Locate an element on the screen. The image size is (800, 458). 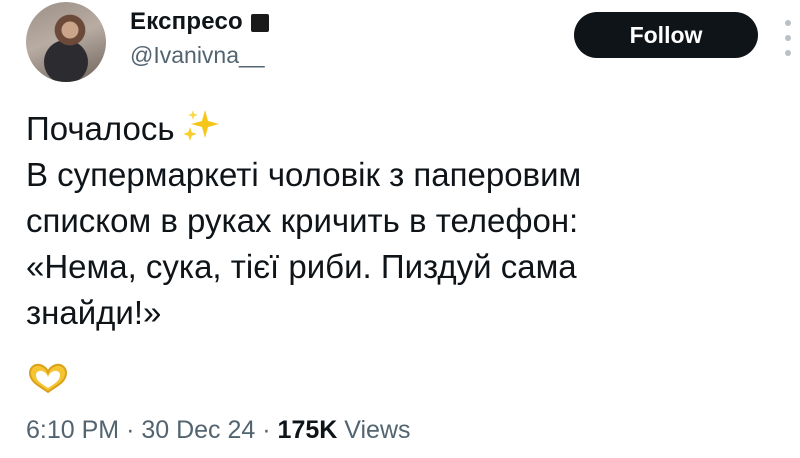
tweet-time: 6:10 PM is located at coordinates (72, 430).